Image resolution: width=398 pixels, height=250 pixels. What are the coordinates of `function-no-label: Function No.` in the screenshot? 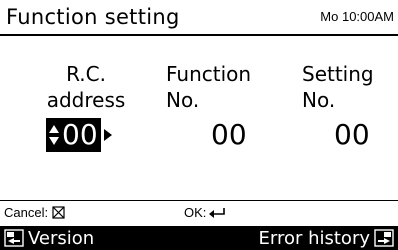 It's located at (221, 87).